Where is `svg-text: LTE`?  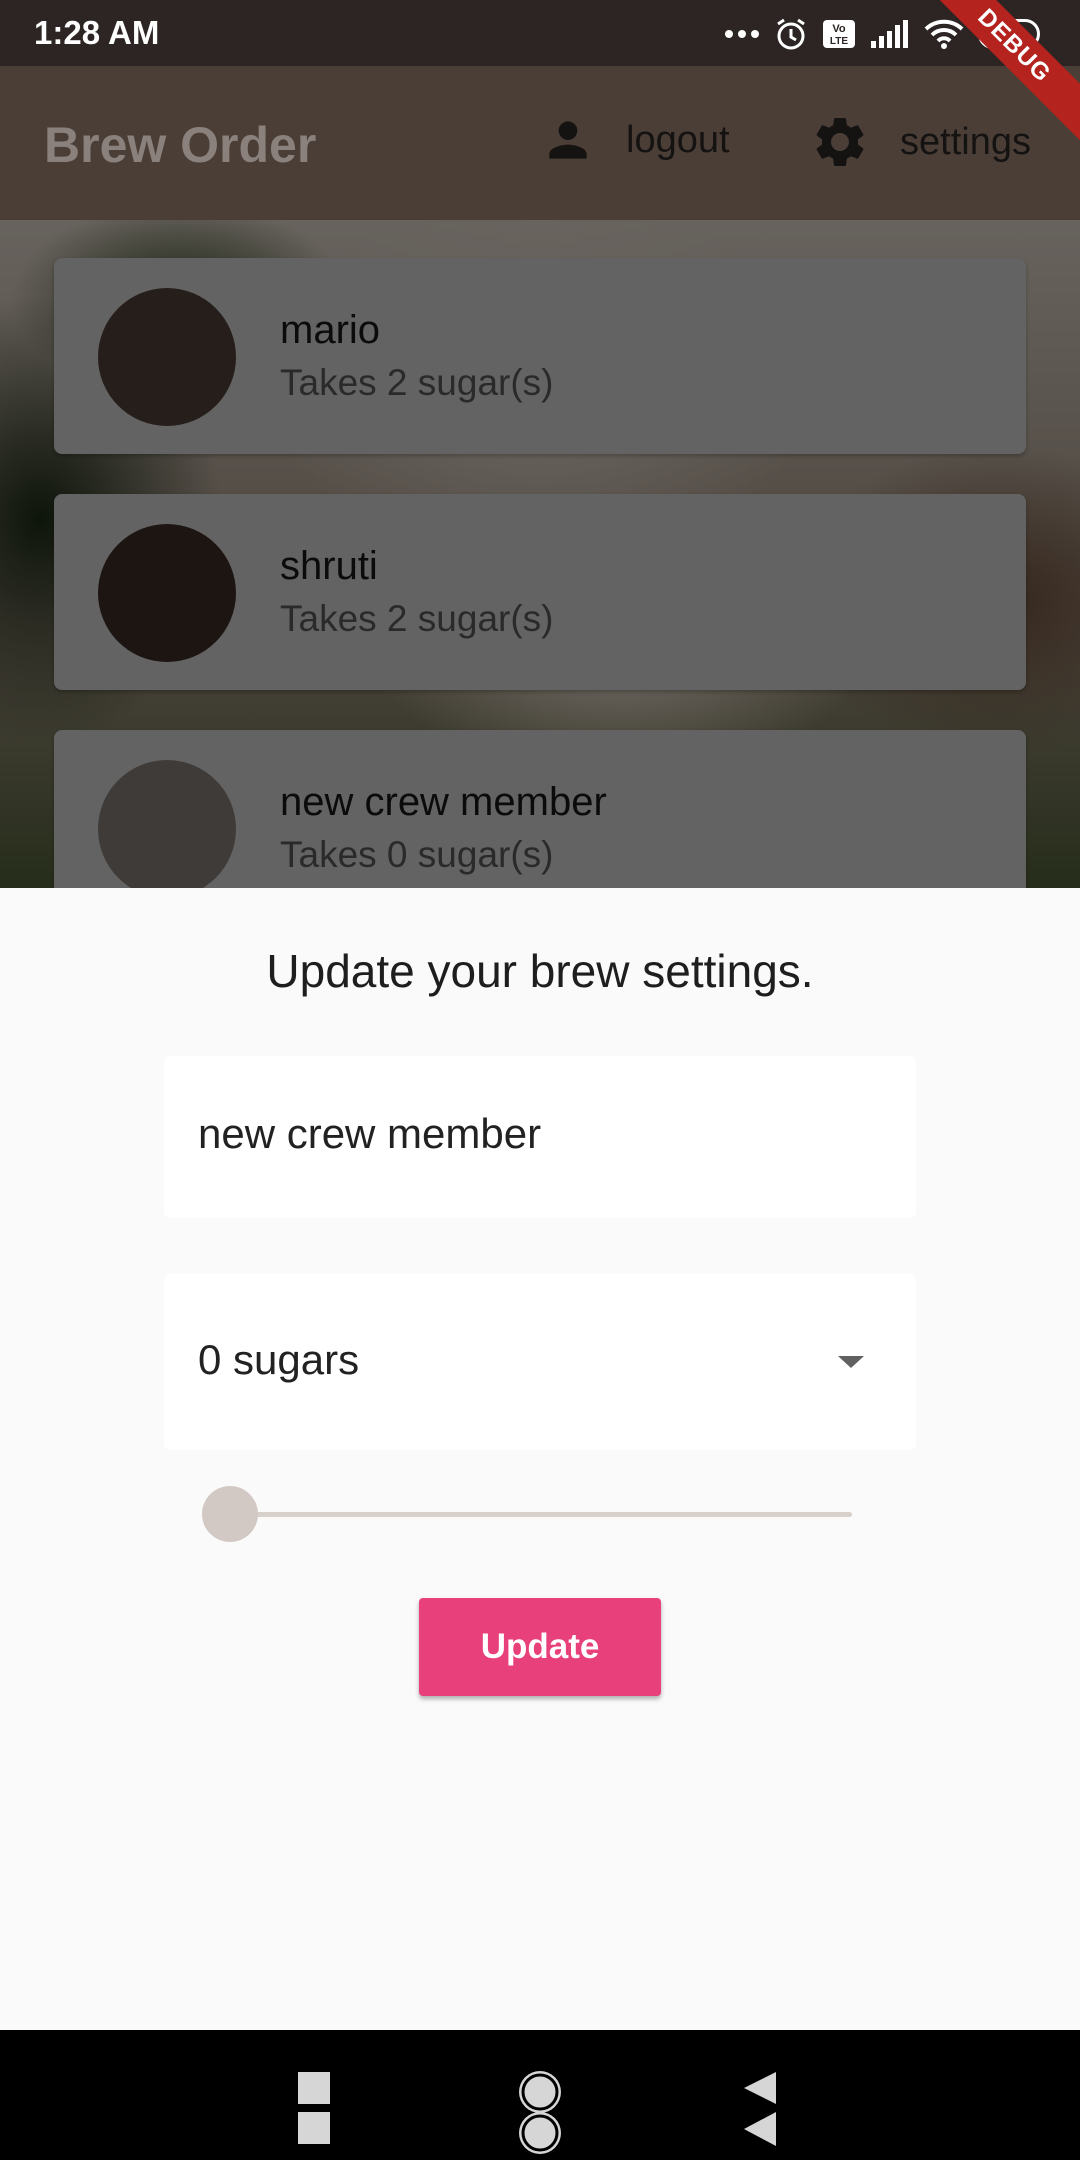
svg-text: LTE is located at coordinates (839, 41).